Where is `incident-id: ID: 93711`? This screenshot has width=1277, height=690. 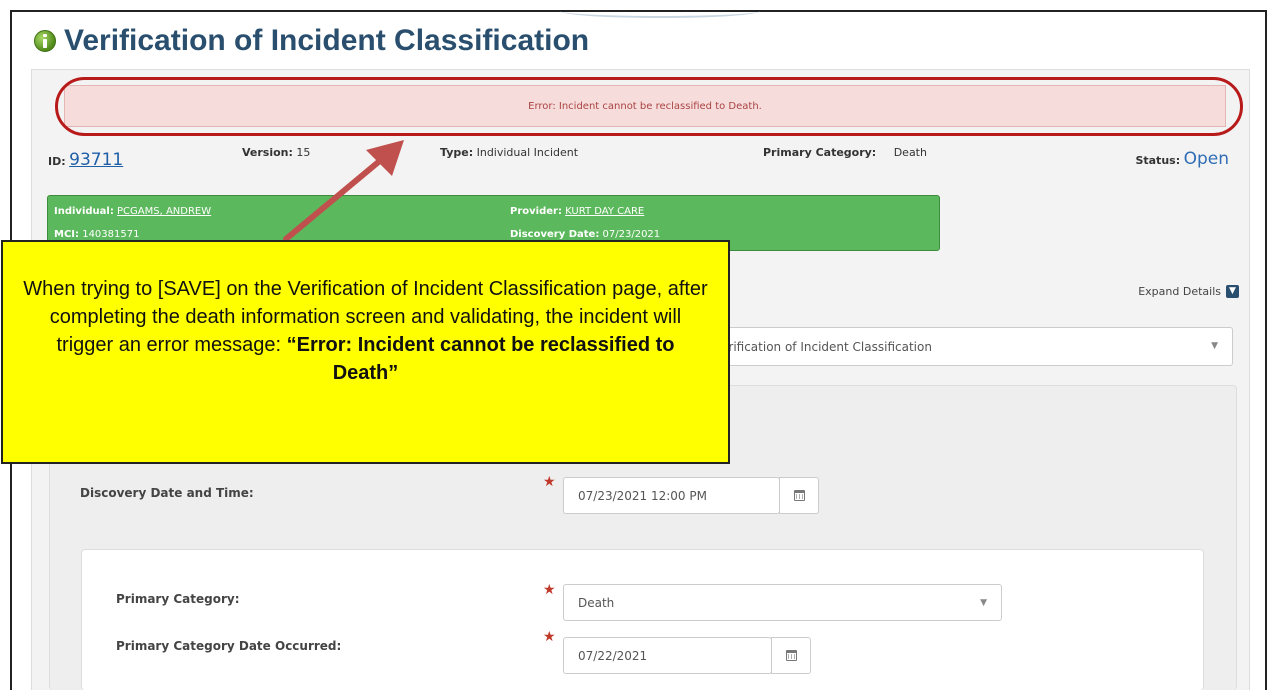 incident-id: ID: 93711 is located at coordinates (85, 160).